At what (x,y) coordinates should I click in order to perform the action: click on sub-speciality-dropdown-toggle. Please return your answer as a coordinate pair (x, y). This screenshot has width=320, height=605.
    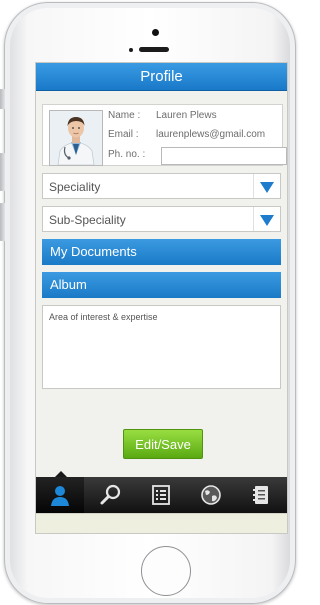
    Looking at the image, I should click on (266, 219).